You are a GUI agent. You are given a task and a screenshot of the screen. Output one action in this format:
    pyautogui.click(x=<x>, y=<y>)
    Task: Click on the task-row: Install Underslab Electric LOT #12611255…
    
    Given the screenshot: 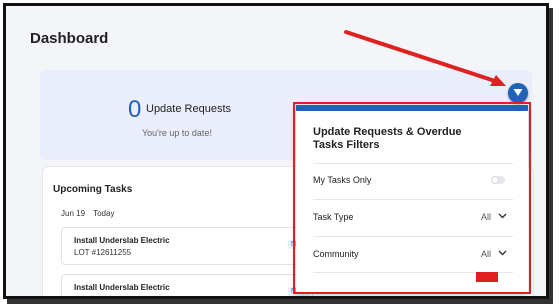 What is the action you would take?
    pyautogui.click(x=187, y=246)
    